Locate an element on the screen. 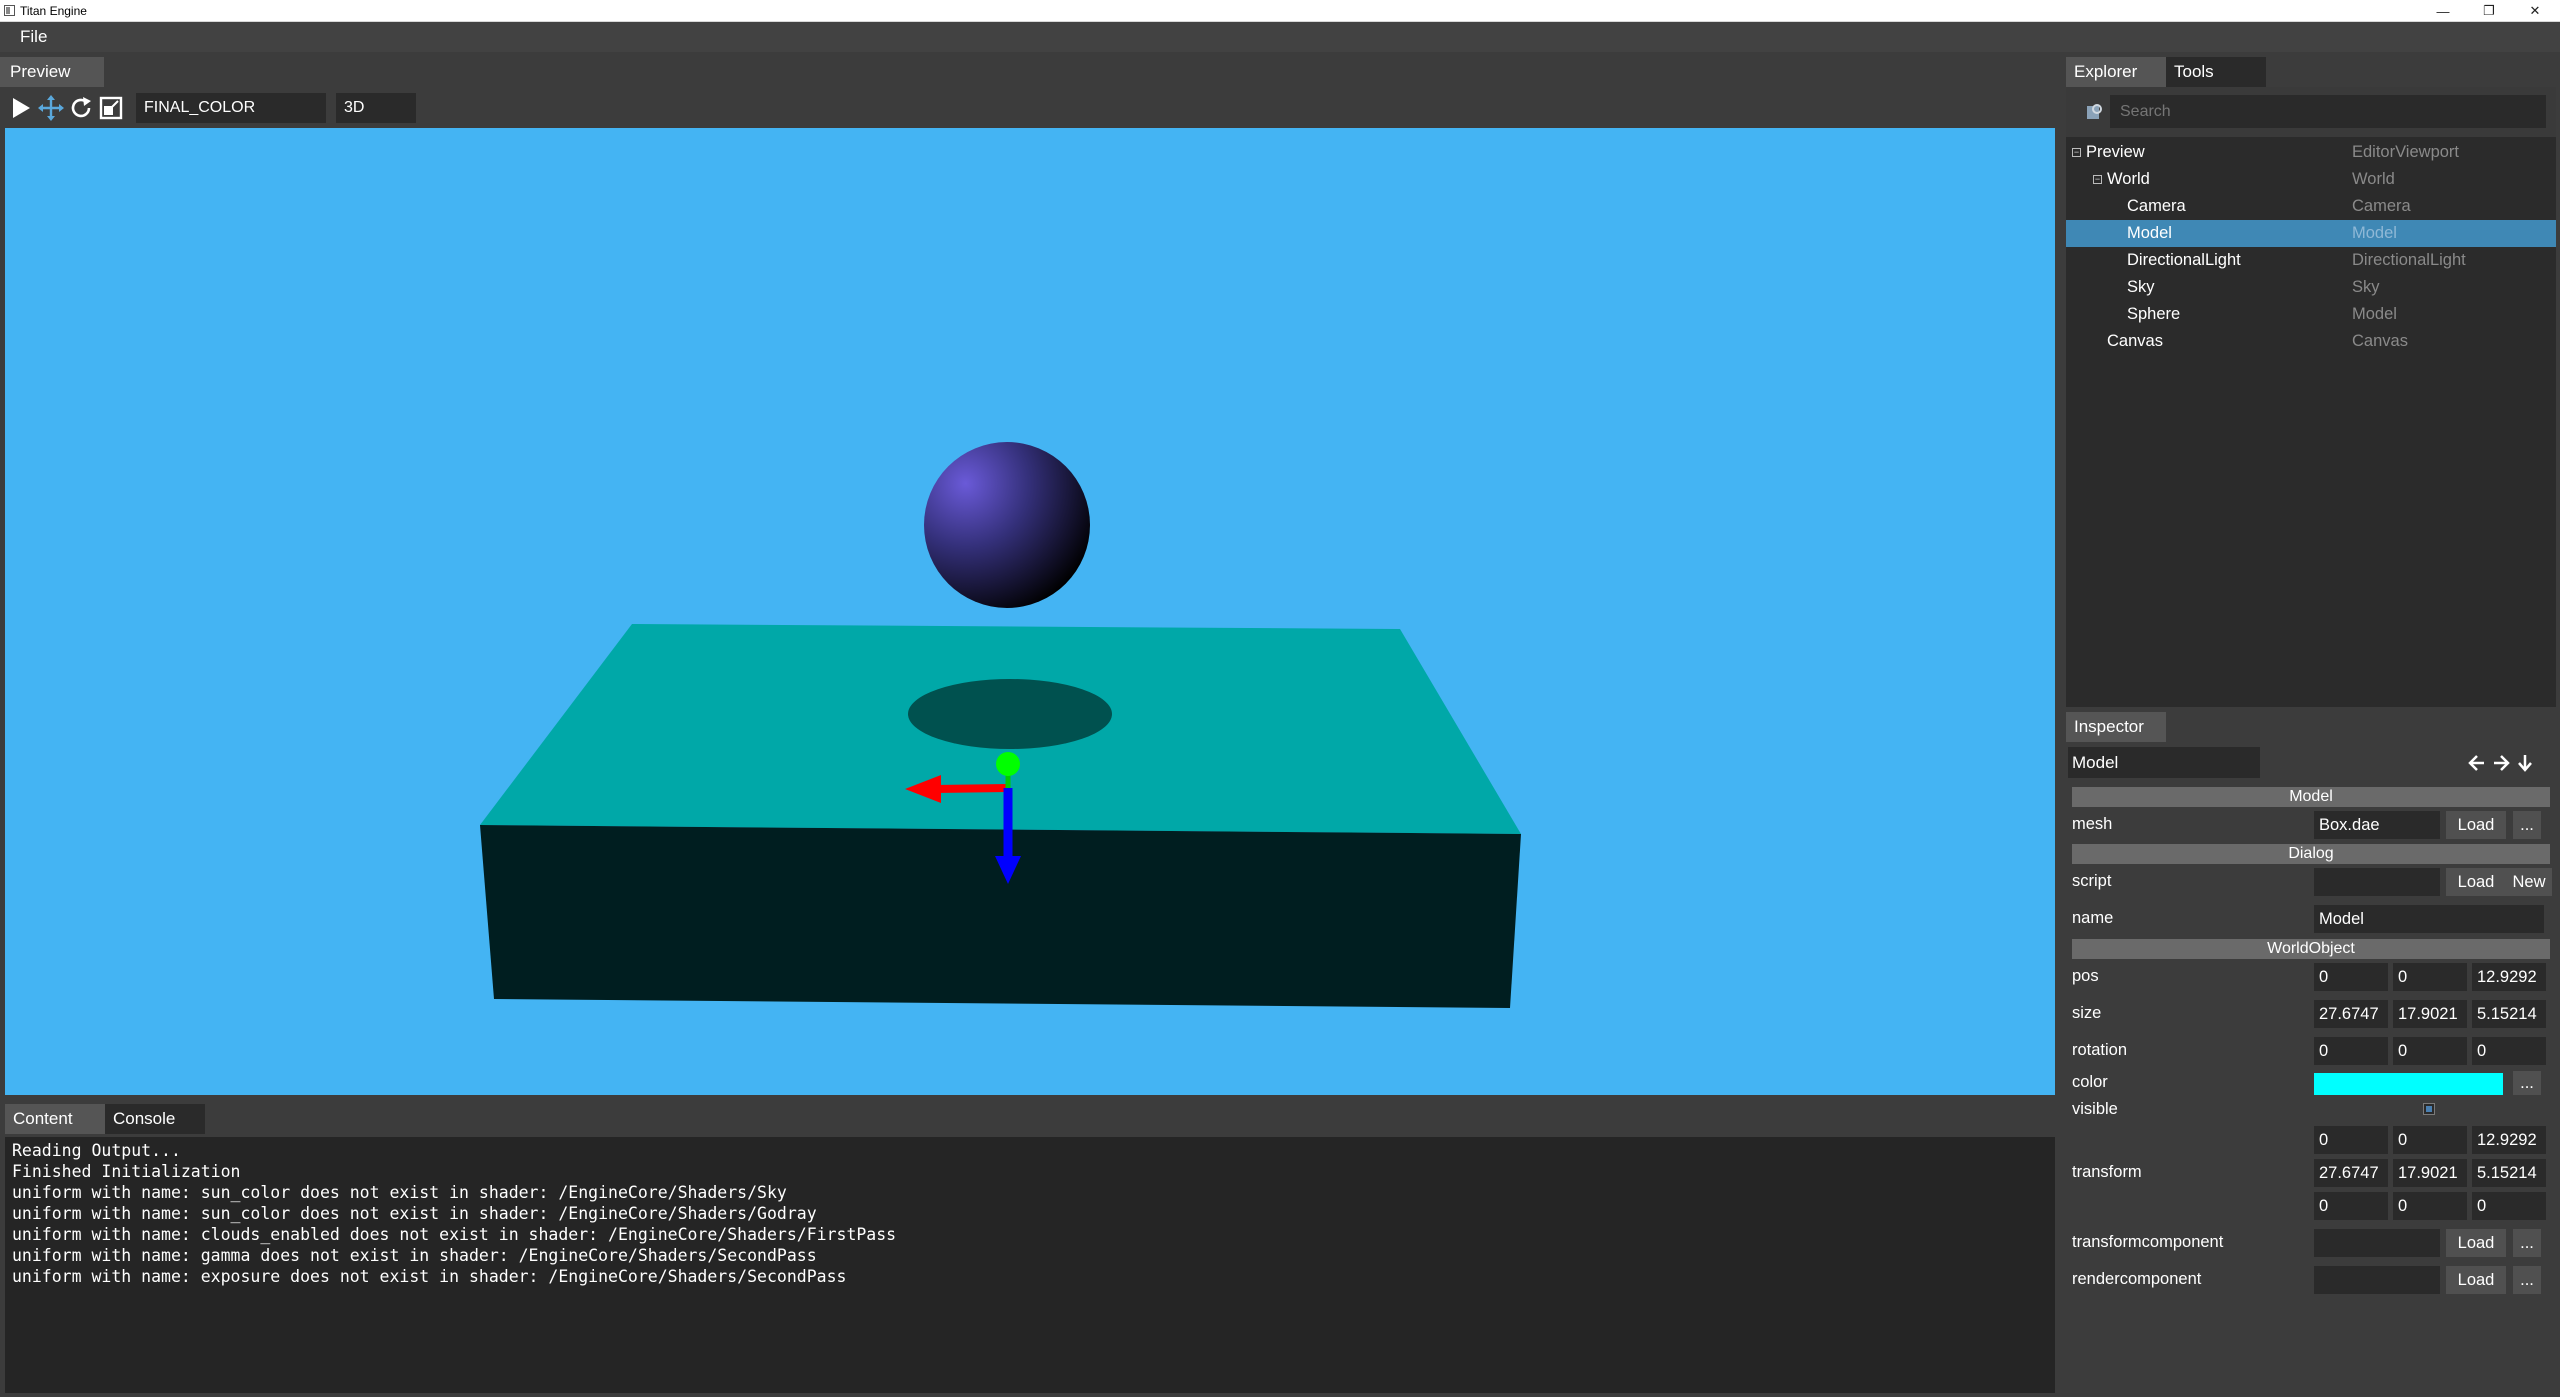 This screenshot has width=2560, height=1397. inspector-tabstrip: Inspector is located at coordinates (2116, 727).